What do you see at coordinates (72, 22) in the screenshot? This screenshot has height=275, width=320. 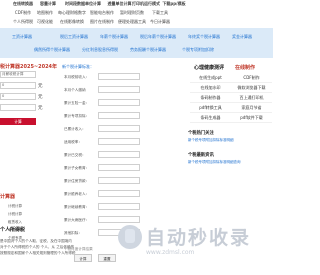 I see `nav-link: 在线影像转换` at bounding box center [72, 22].